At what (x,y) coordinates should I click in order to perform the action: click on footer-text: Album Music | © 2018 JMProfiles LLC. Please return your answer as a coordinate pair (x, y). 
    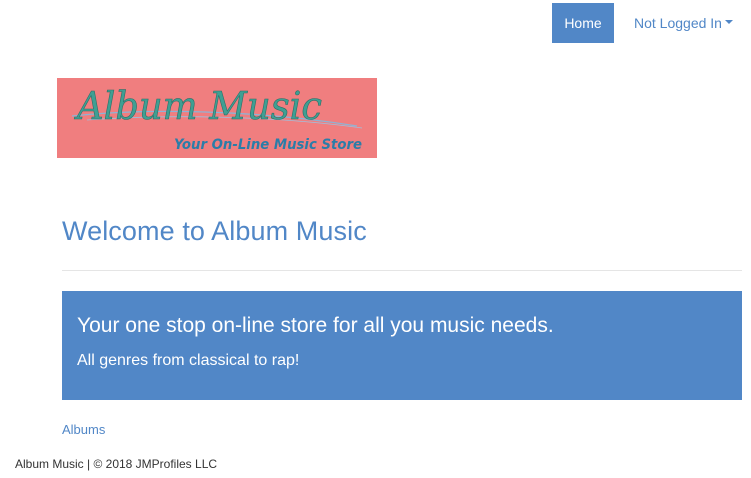
    Looking at the image, I should click on (116, 464).